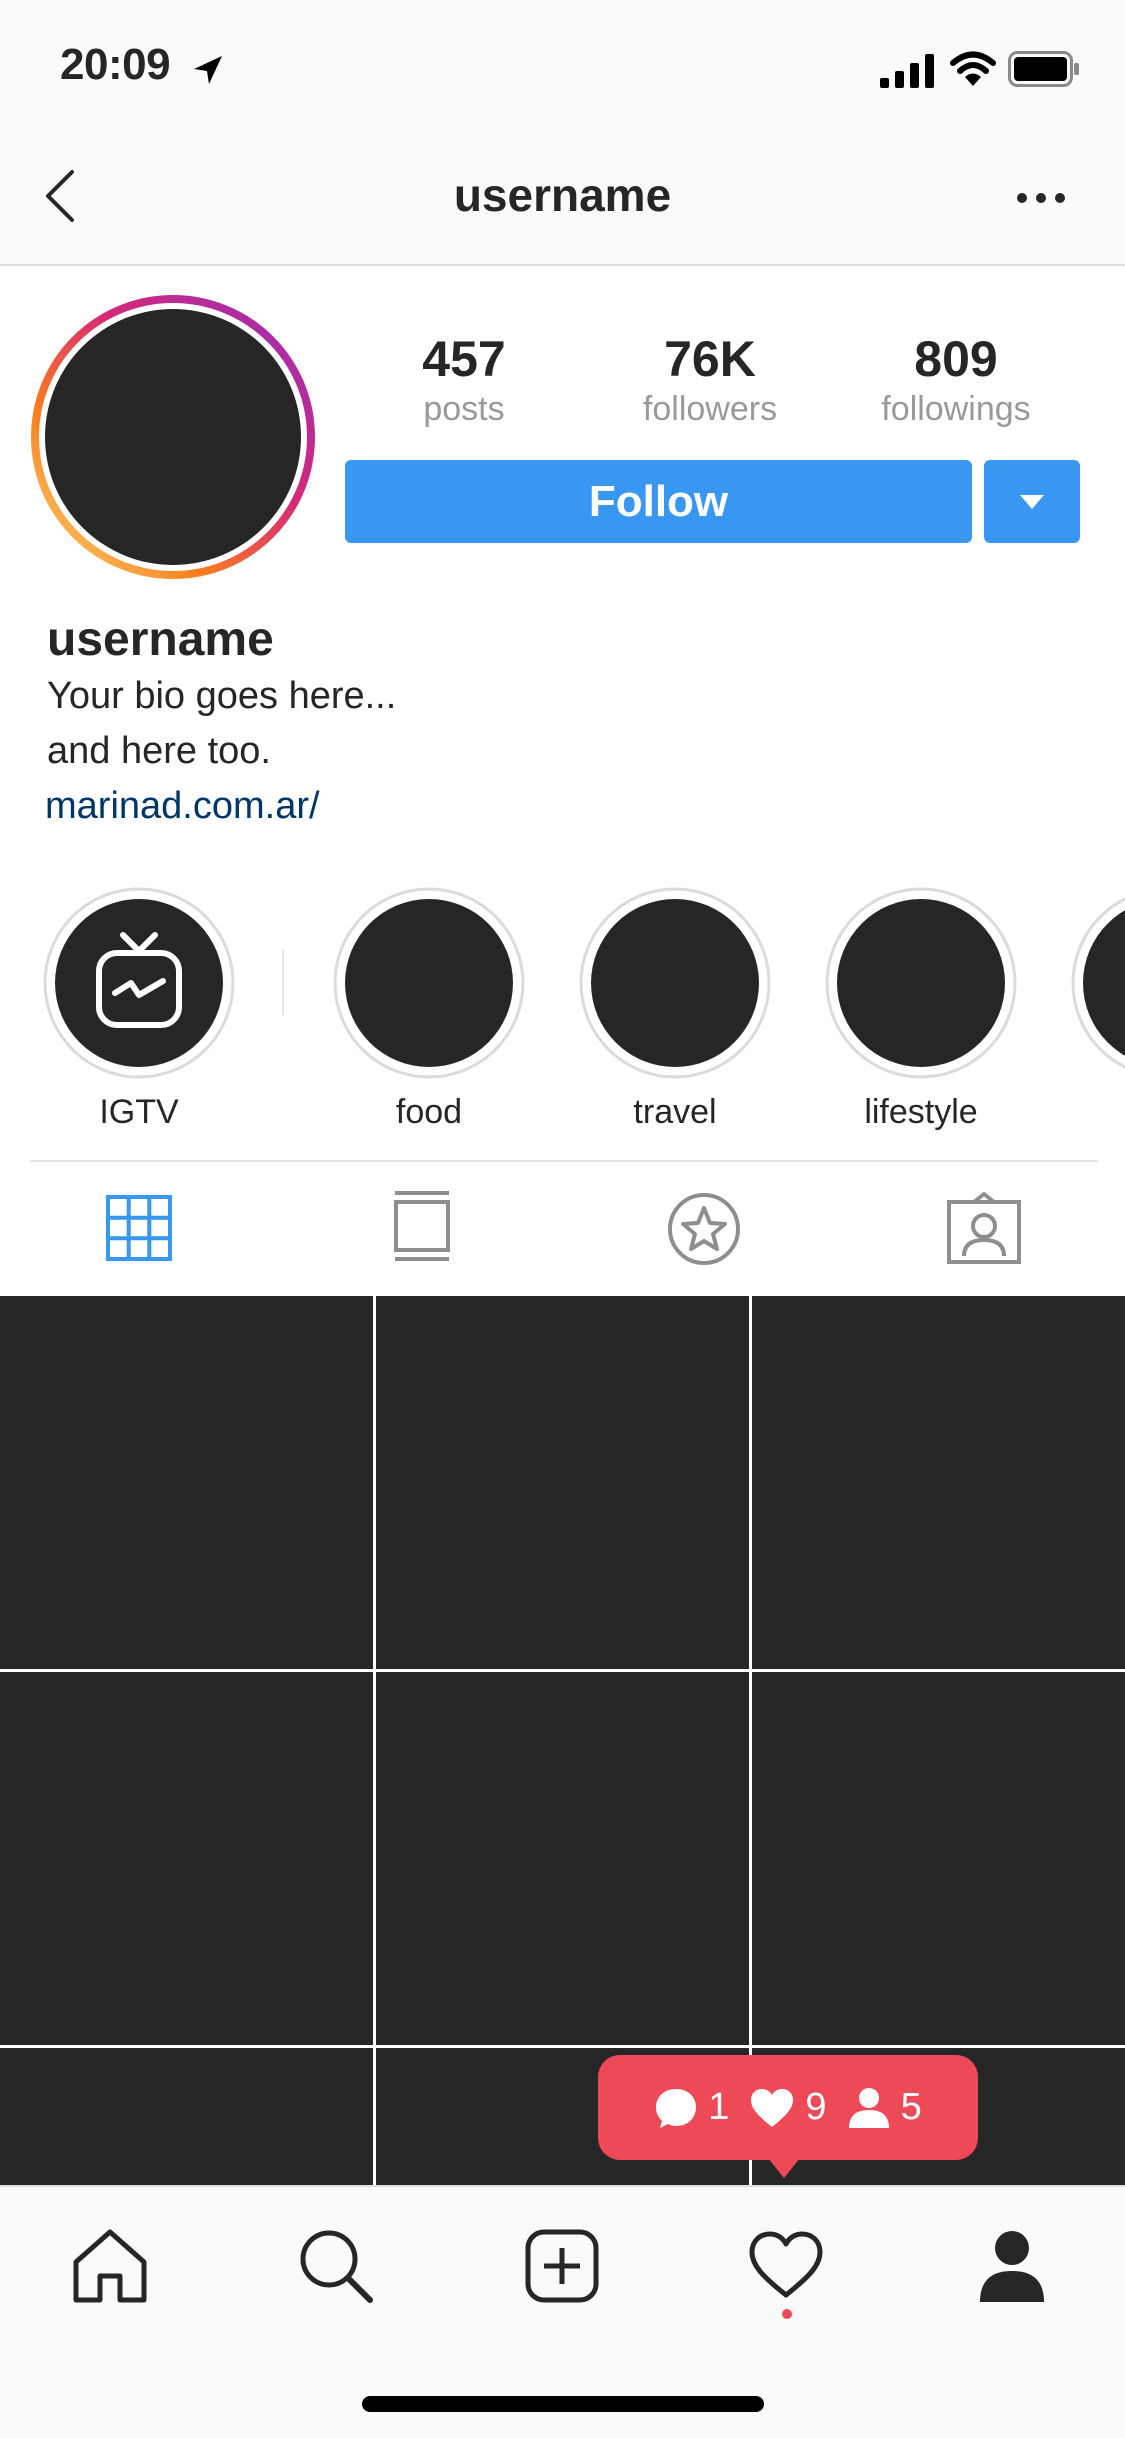  I want to click on chevron-down-icon, so click(1032, 501).